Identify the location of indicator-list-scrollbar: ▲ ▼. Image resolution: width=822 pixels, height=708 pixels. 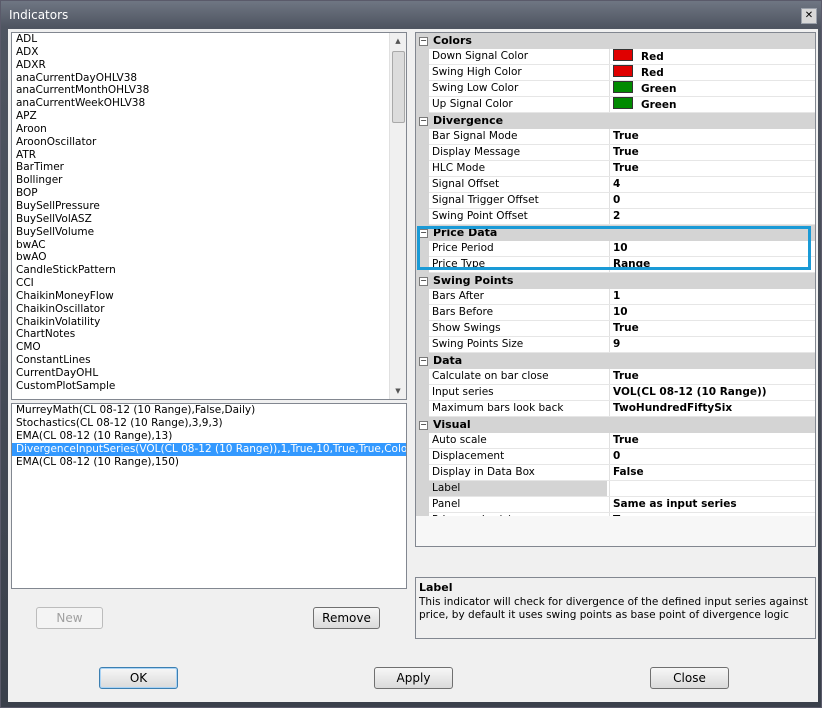
(397, 216).